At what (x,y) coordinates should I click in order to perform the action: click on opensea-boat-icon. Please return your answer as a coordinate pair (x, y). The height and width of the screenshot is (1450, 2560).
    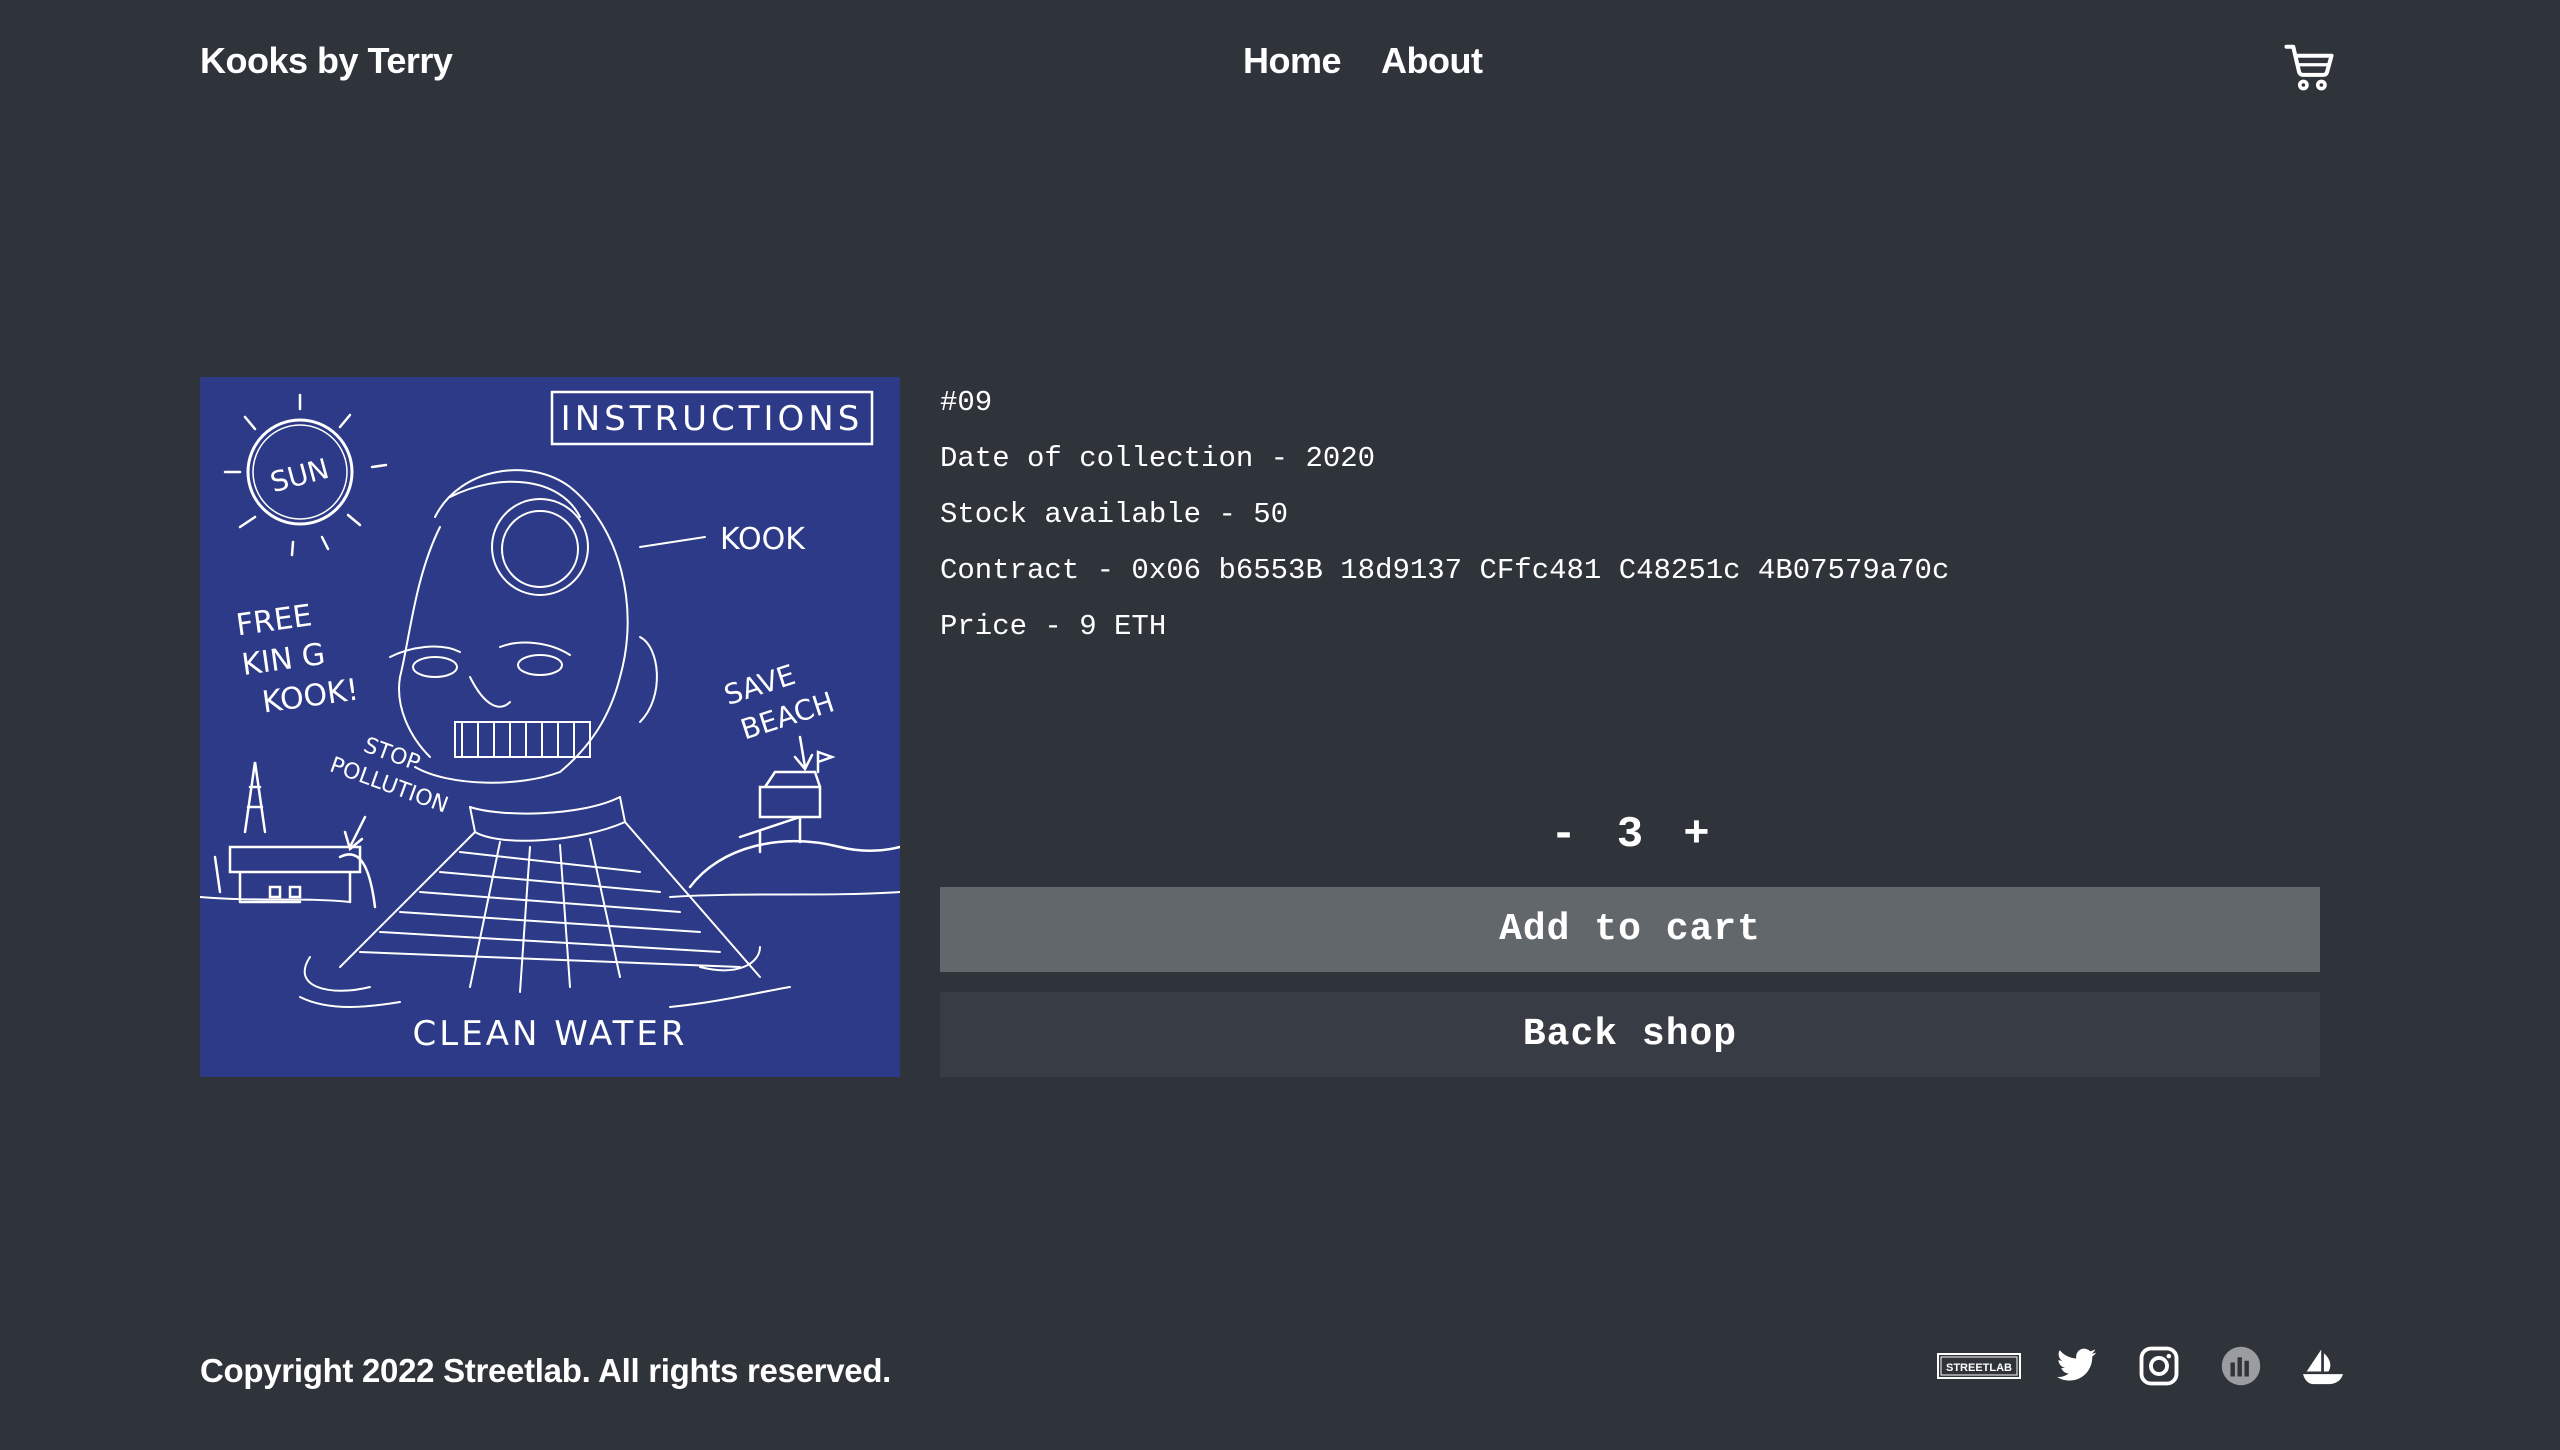
    Looking at the image, I should click on (2323, 1366).